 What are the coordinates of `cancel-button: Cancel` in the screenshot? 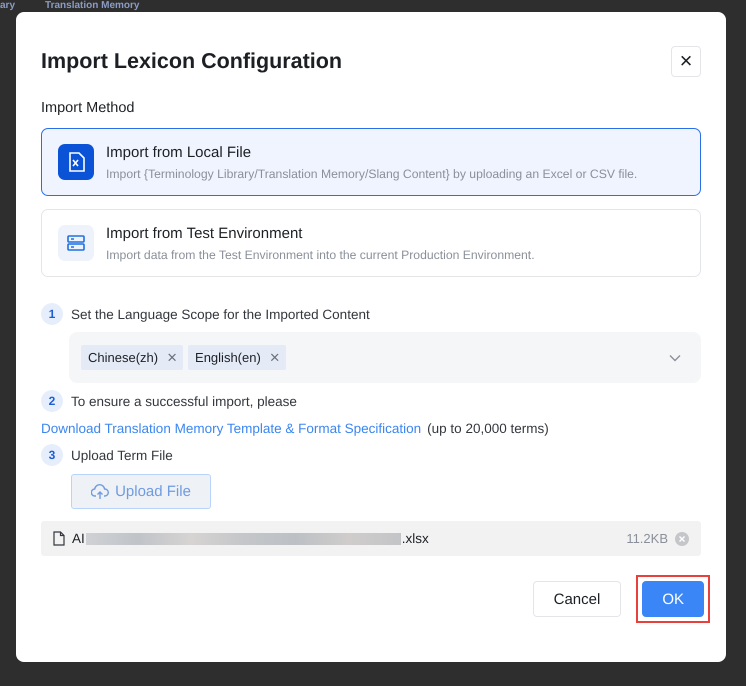 It's located at (577, 599).